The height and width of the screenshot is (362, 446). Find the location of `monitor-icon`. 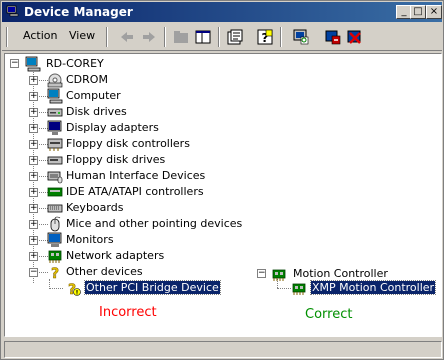

monitor-icon is located at coordinates (54, 239).